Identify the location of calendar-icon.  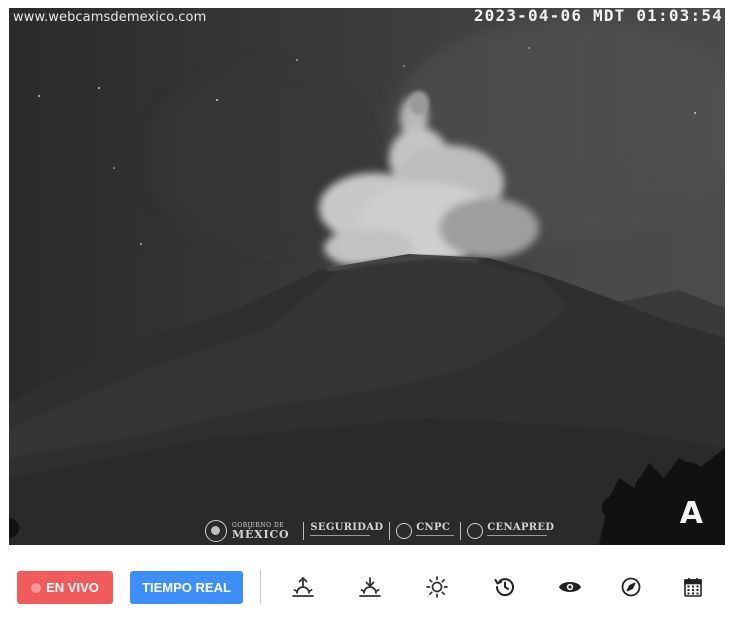
(693, 587).